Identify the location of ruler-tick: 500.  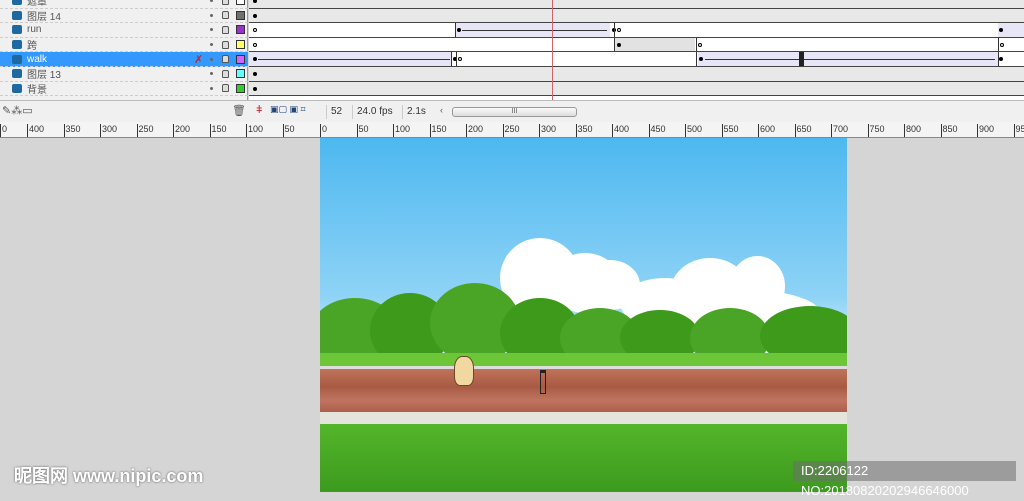
(693, 131).